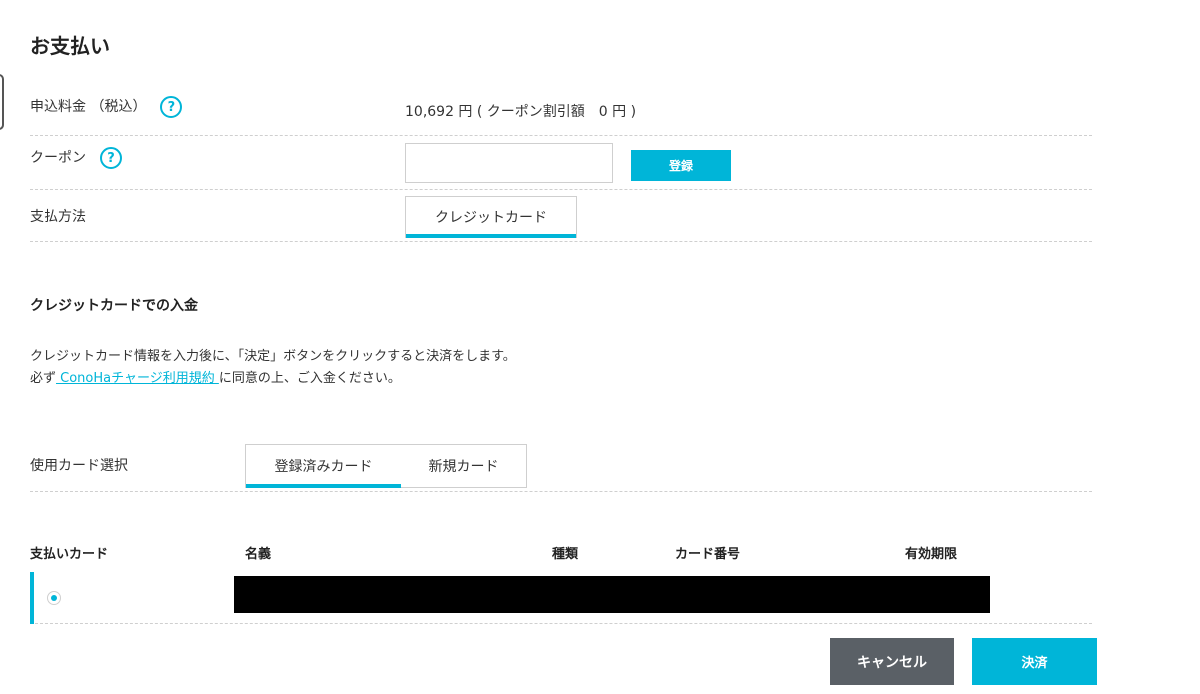 This screenshot has width=1200, height=694. What do you see at coordinates (892, 661) in the screenshot?
I see `cancel-button: キャンセル` at bounding box center [892, 661].